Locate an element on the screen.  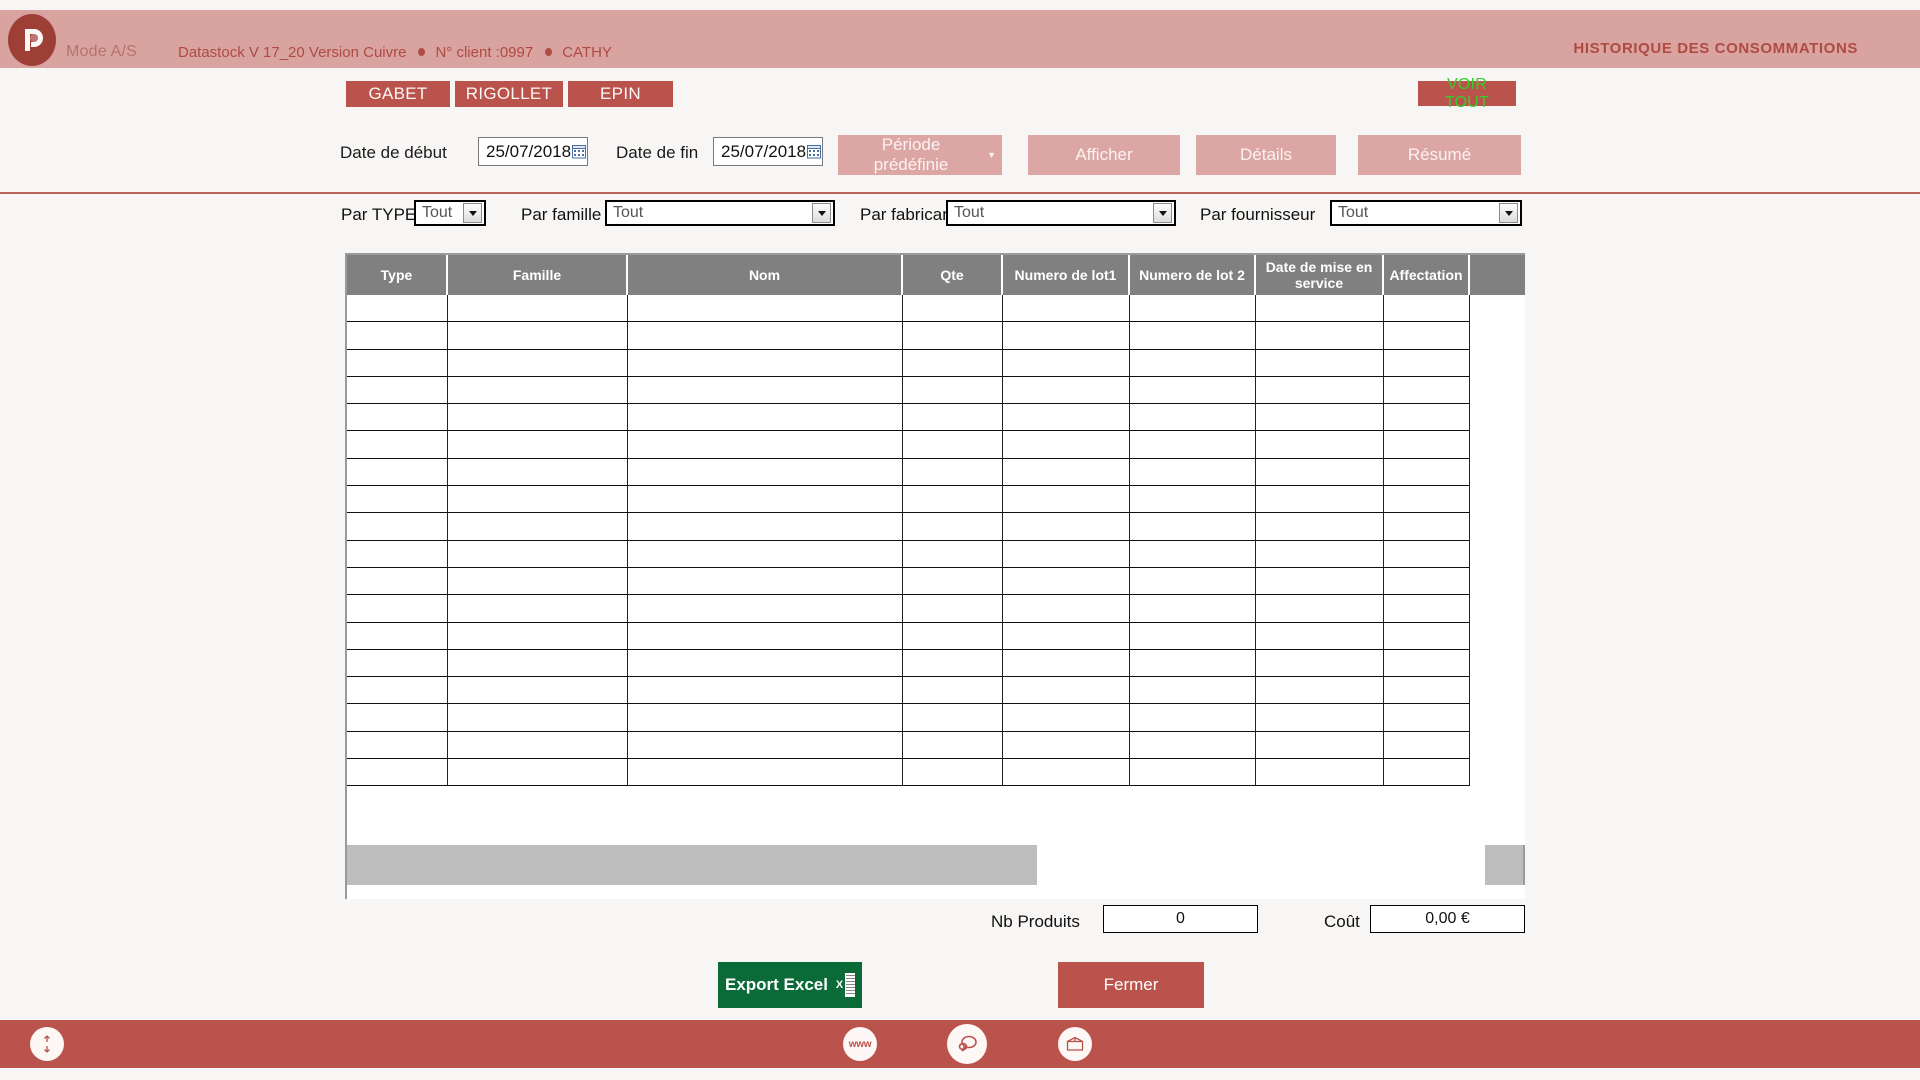
table-header-cell: Famille is located at coordinates (538, 275).